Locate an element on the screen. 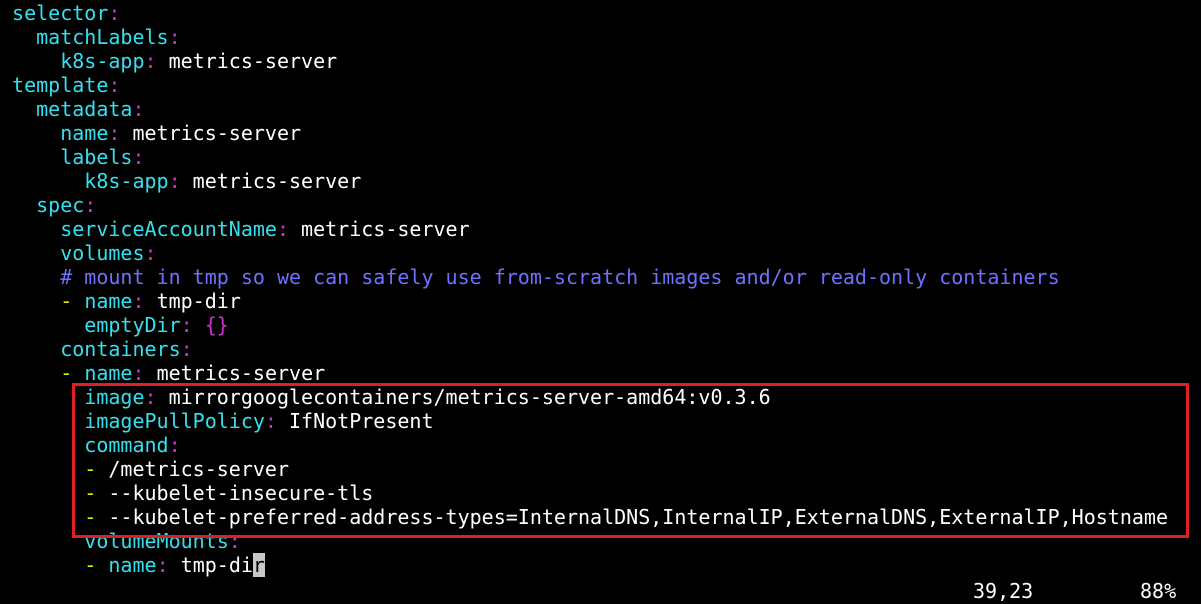  editor-line: - /metrics-server is located at coordinates (144, 469).